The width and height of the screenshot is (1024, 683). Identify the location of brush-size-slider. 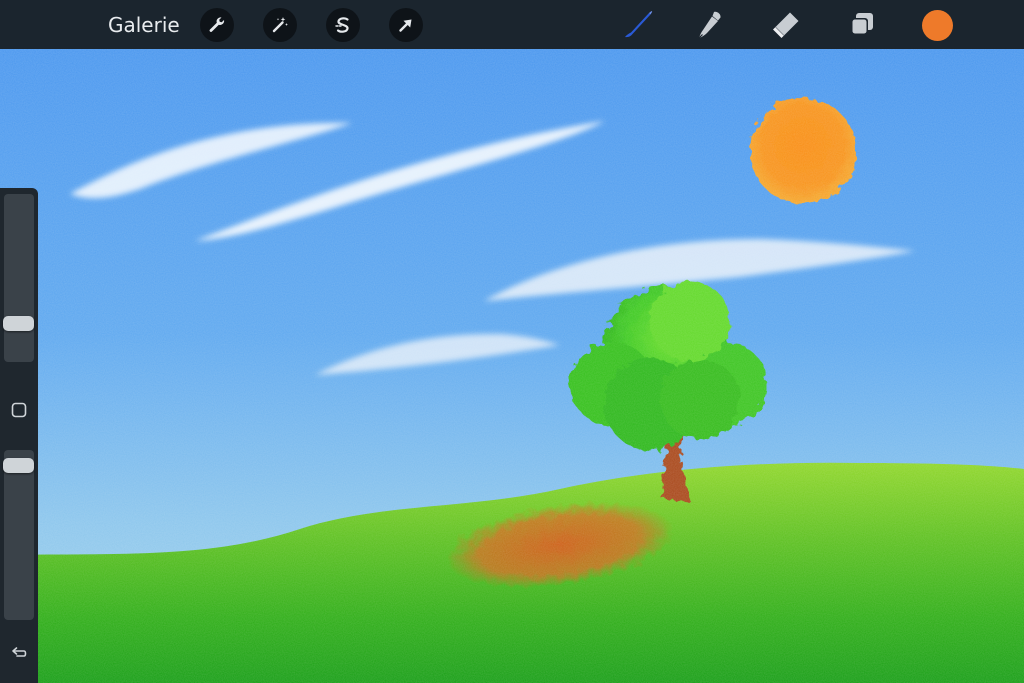
(18, 278).